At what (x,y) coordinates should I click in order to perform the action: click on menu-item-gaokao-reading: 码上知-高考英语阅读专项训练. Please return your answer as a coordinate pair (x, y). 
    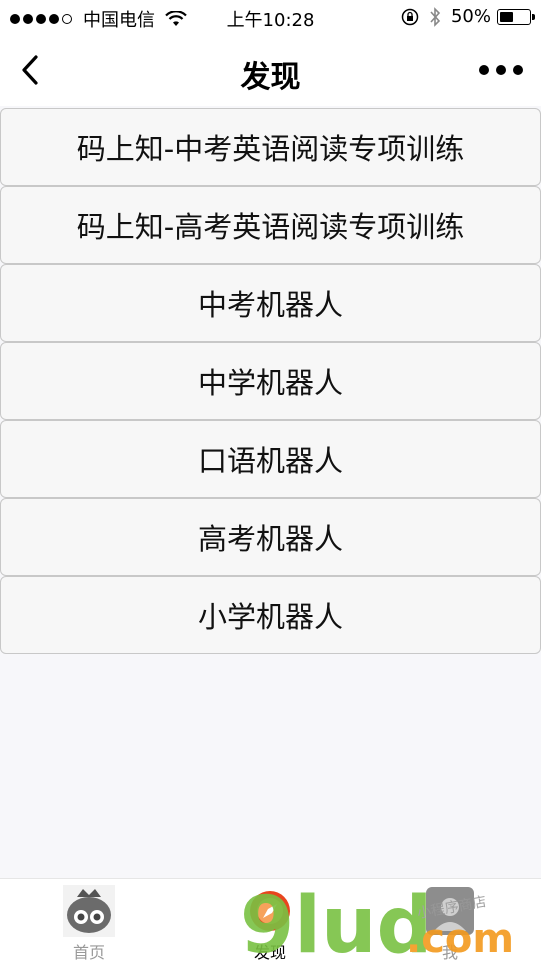
    Looking at the image, I should click on (270, 225).